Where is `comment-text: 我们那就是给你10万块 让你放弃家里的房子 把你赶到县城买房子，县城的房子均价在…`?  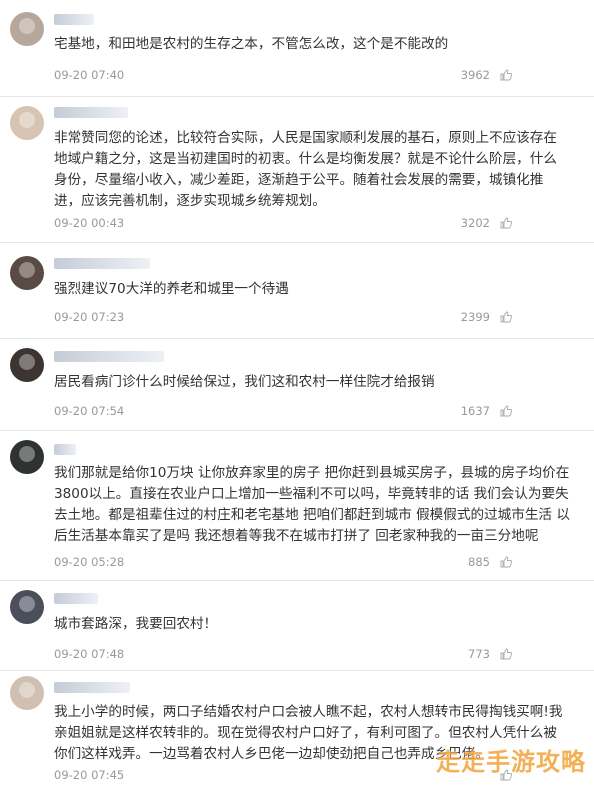 comment-text: 我们那就是给你10万块 让你放弃家里的房子 把你赶到县城买房子，县城的房子均价在… is located at coordinates (312, 504).